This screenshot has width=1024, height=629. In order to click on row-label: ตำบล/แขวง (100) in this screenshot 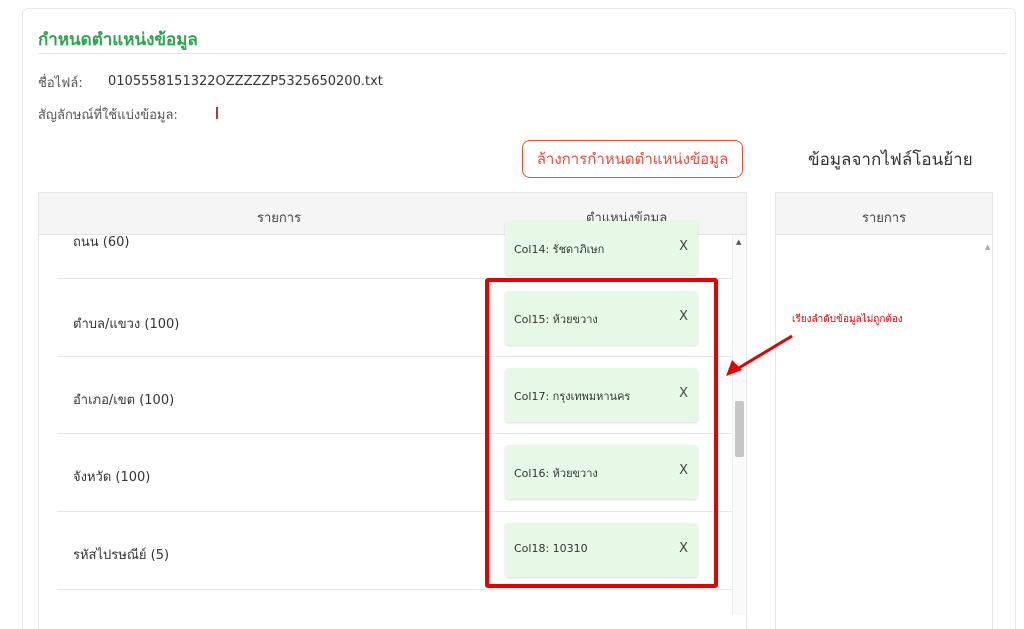, I will do `click(126, 324)`.